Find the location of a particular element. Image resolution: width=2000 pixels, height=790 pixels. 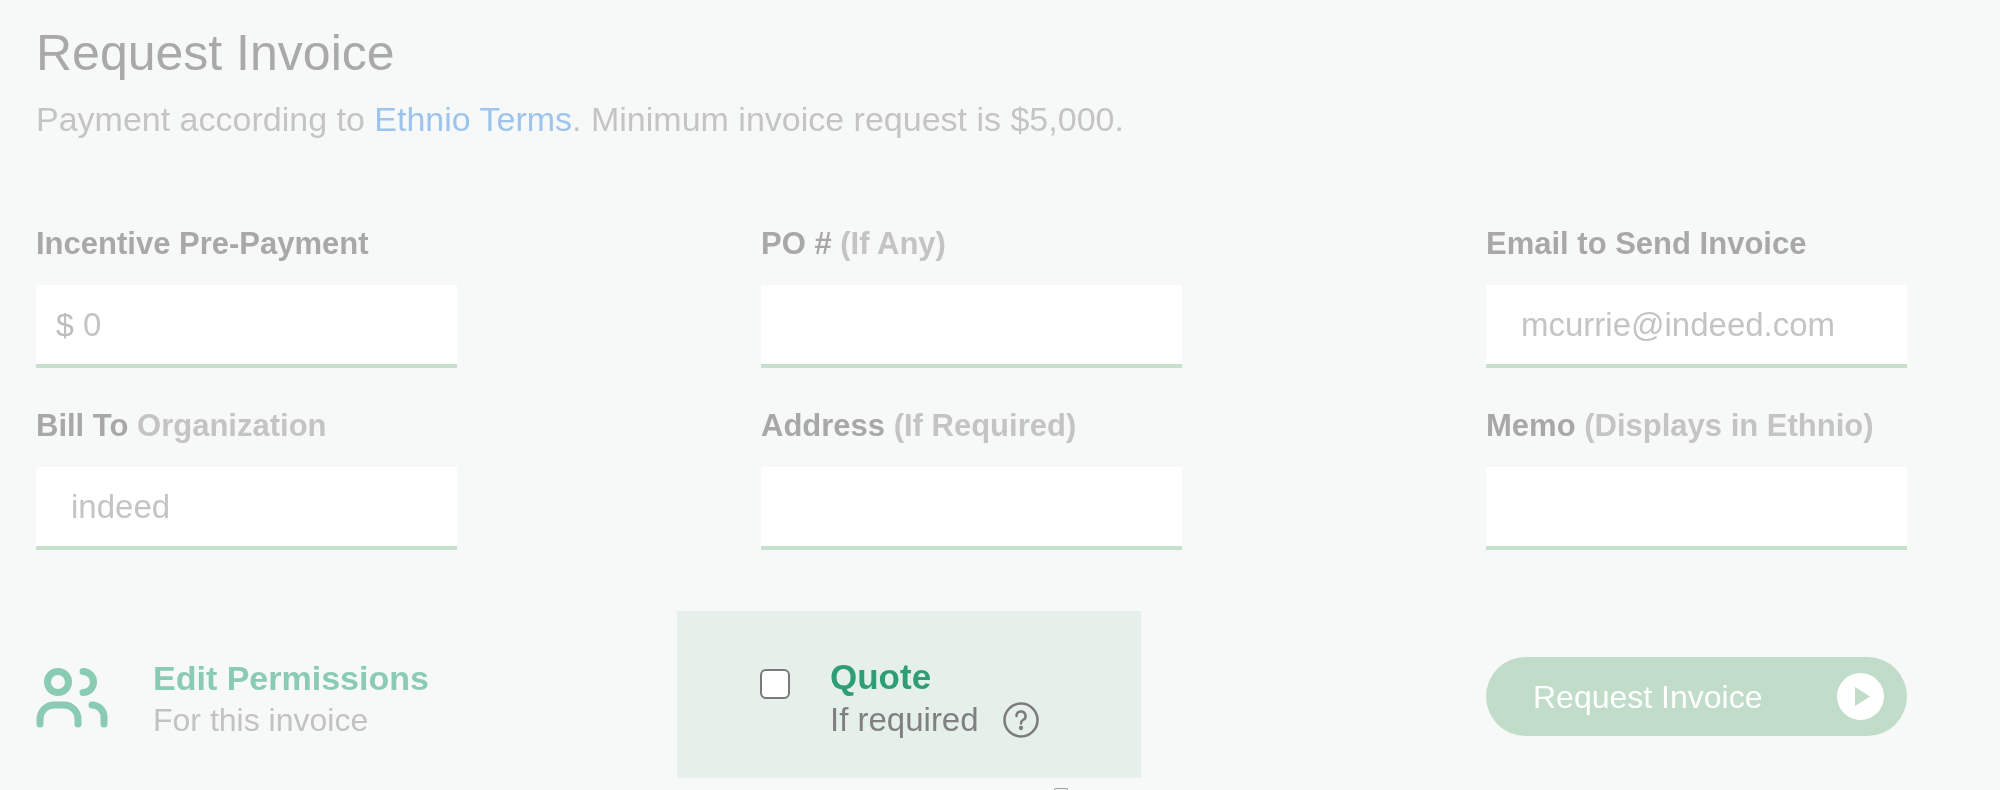

people-icon is located at coordinates (72, 698).